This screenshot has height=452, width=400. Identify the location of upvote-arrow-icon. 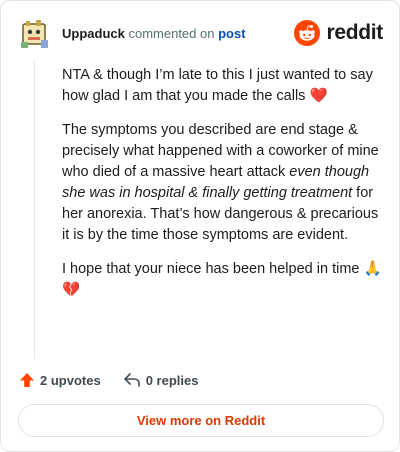
(27, 380).